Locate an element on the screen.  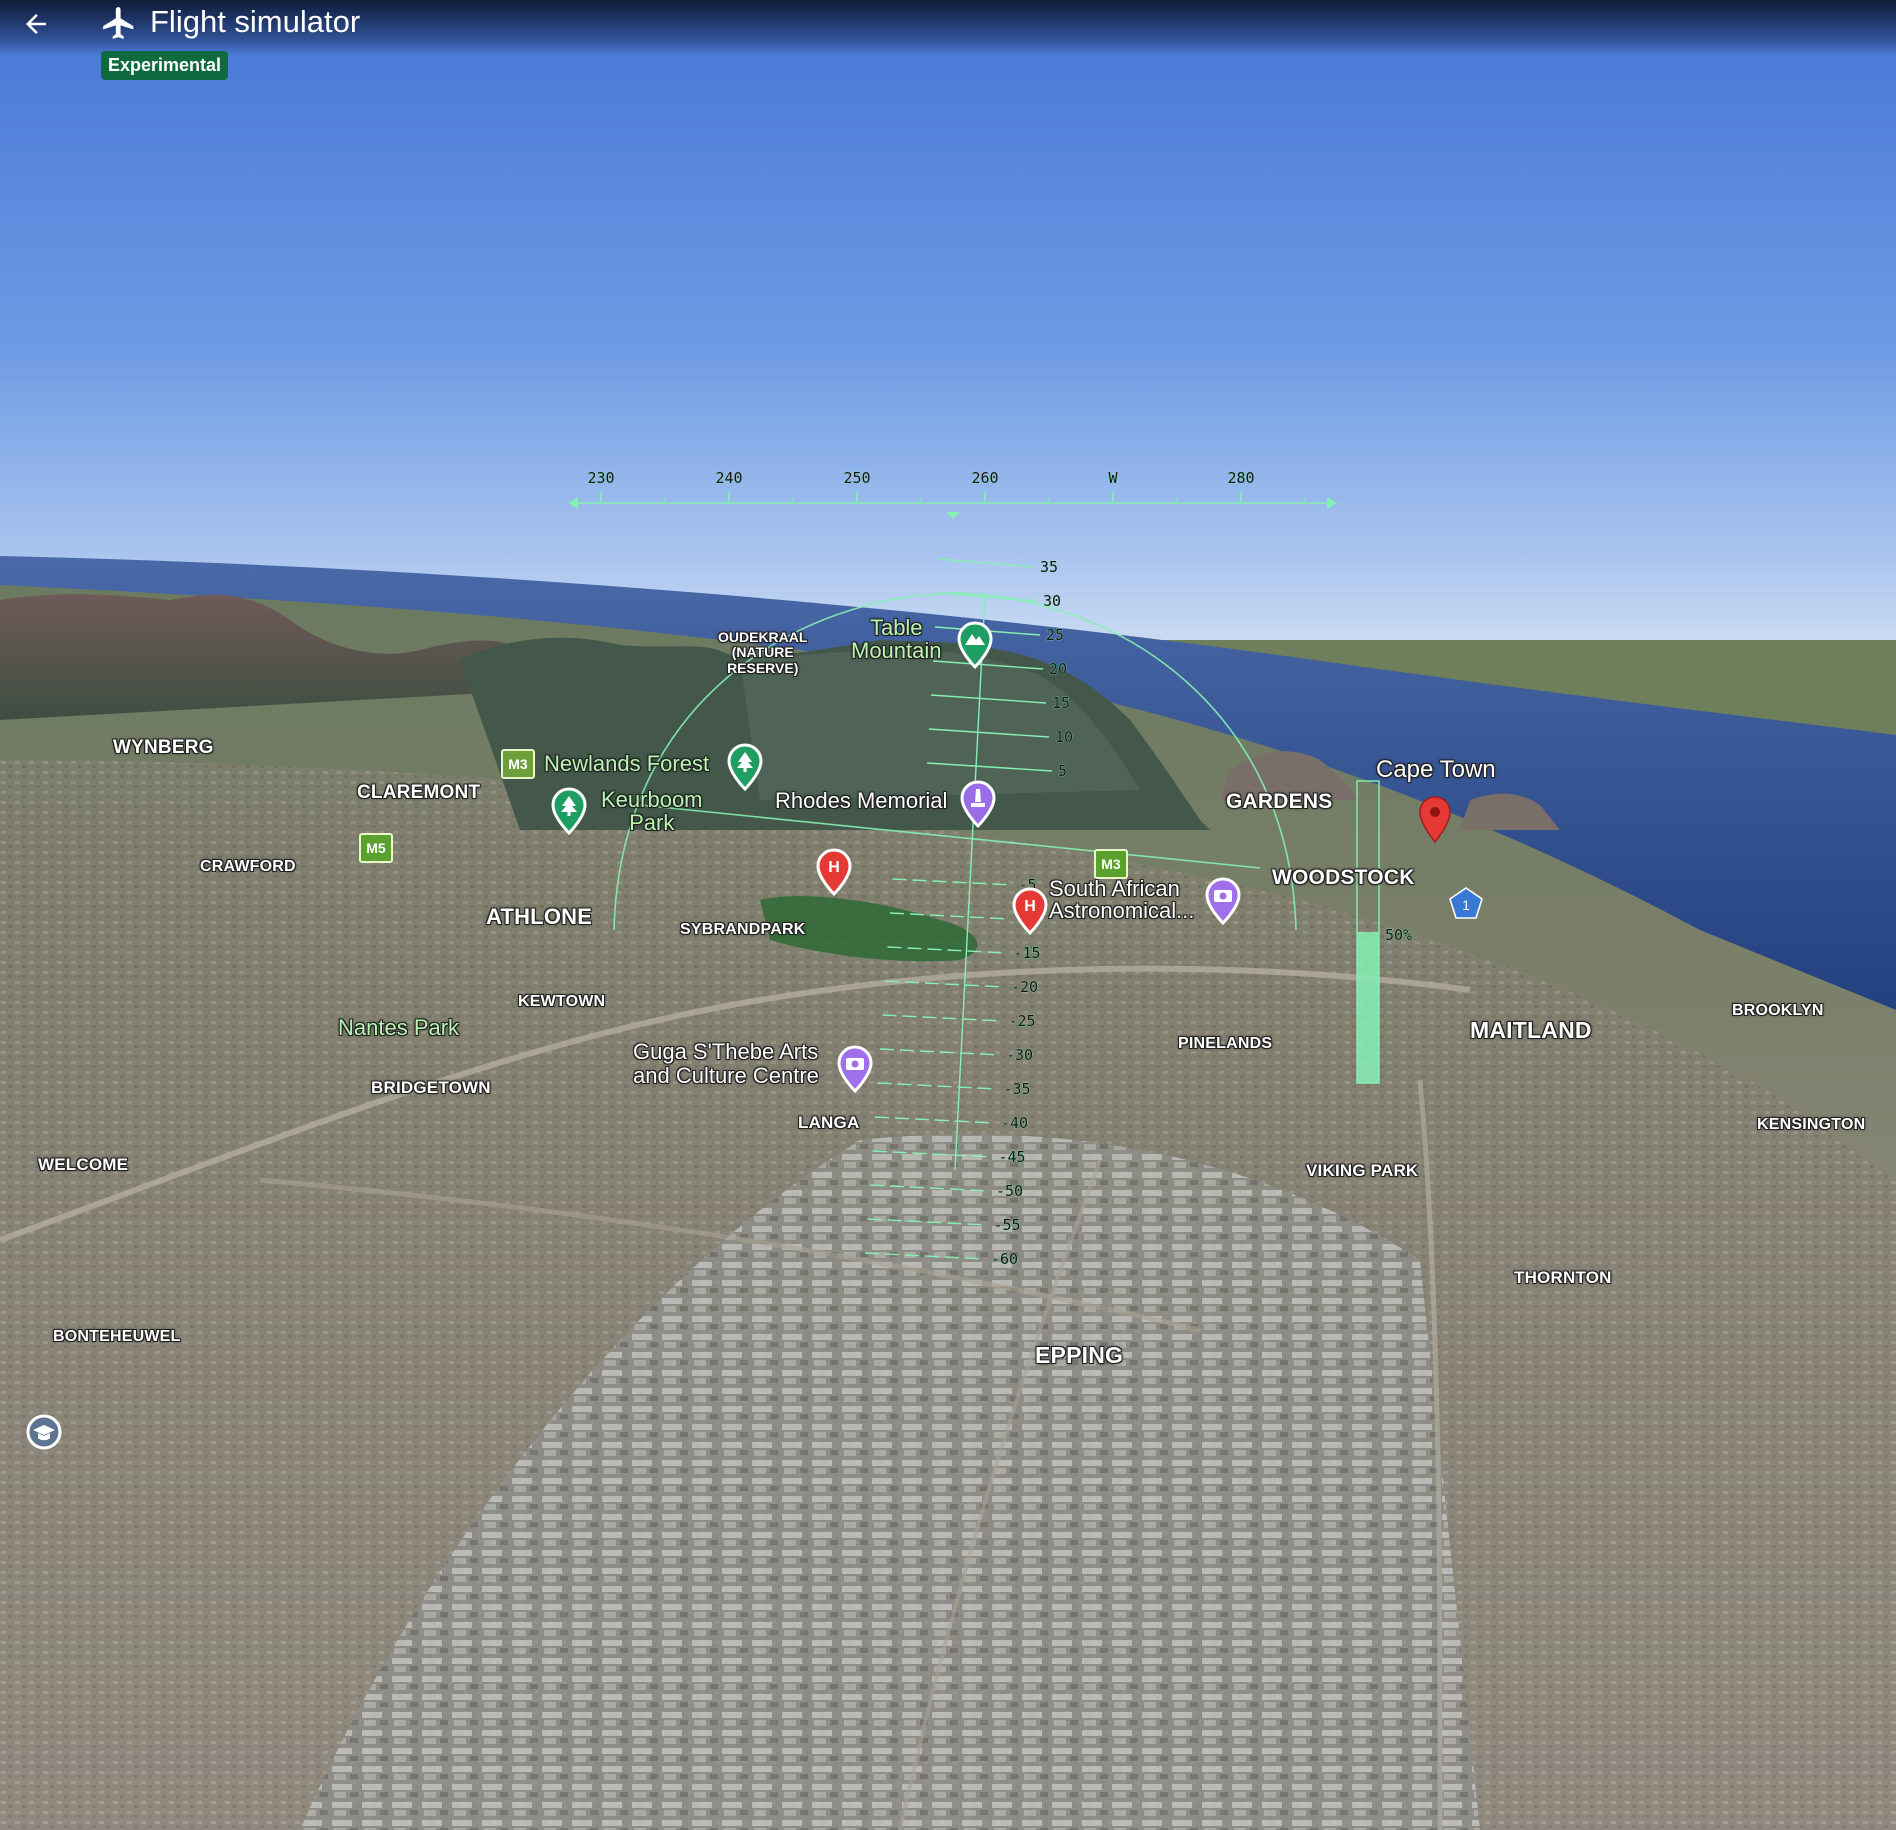
label-pinelands: PINELANDS is located at coordinates (1225, 1044).